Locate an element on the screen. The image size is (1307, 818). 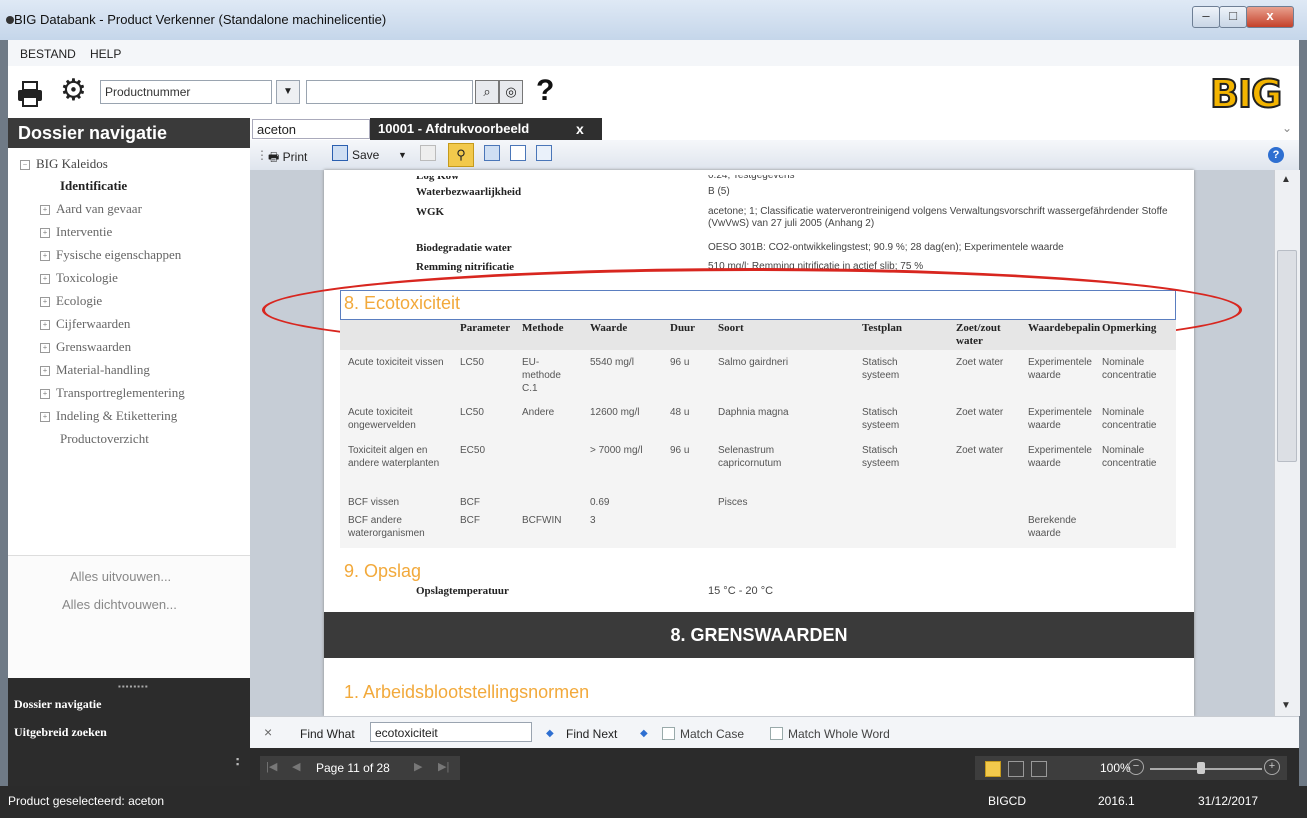
find-next-icon: ◆ is located at coordinates (644, 733).